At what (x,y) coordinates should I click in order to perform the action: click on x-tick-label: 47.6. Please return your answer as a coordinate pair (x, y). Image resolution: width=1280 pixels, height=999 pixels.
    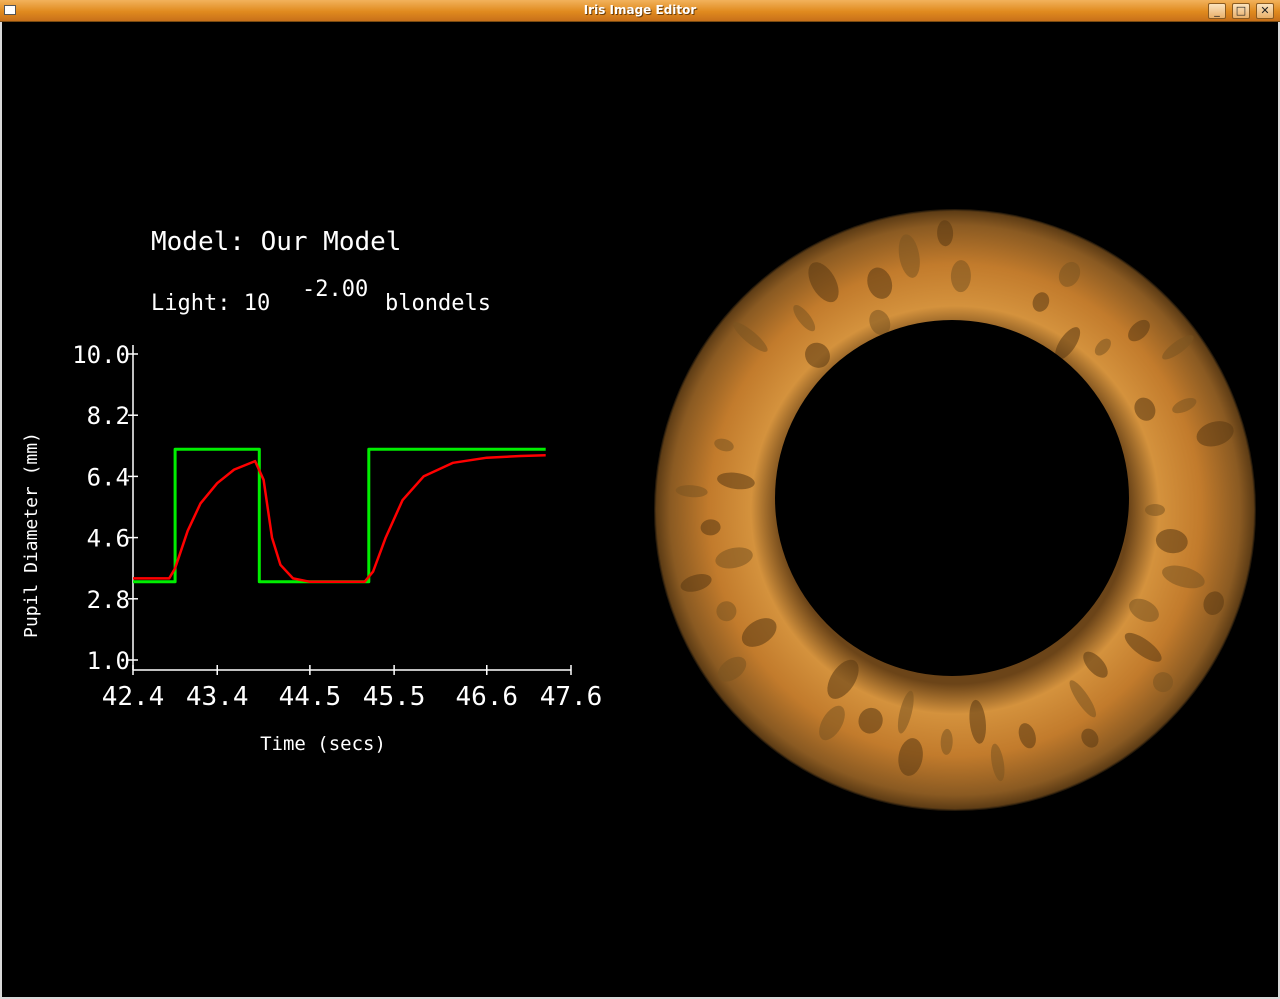
    Looking at the image, I should click on (571, 697).